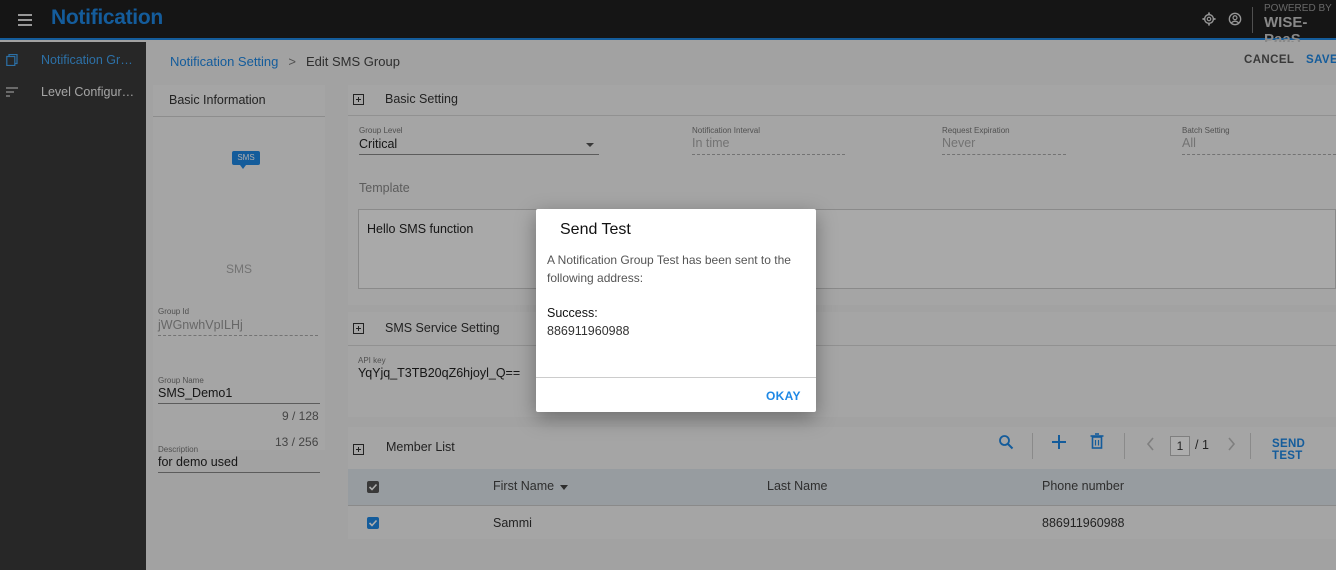 This screenshot has width=1336, height=570. Describe the element at coordinates (588, 331) in the screenshot. I see `dialog-phone: 886911960988` at that location.